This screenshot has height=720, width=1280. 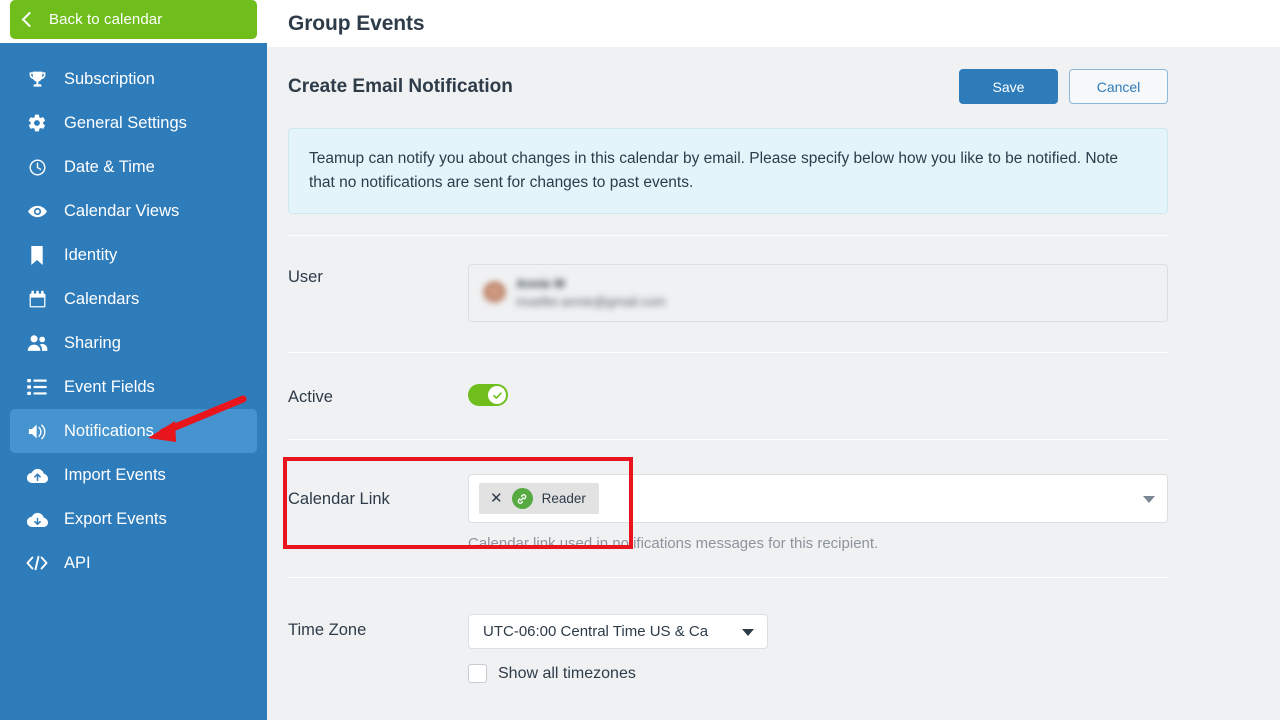 What do you see at coordinates (77, 562) in the screenshot?
I see `sidebar-item-label: API` at bounding box center [77, 562].